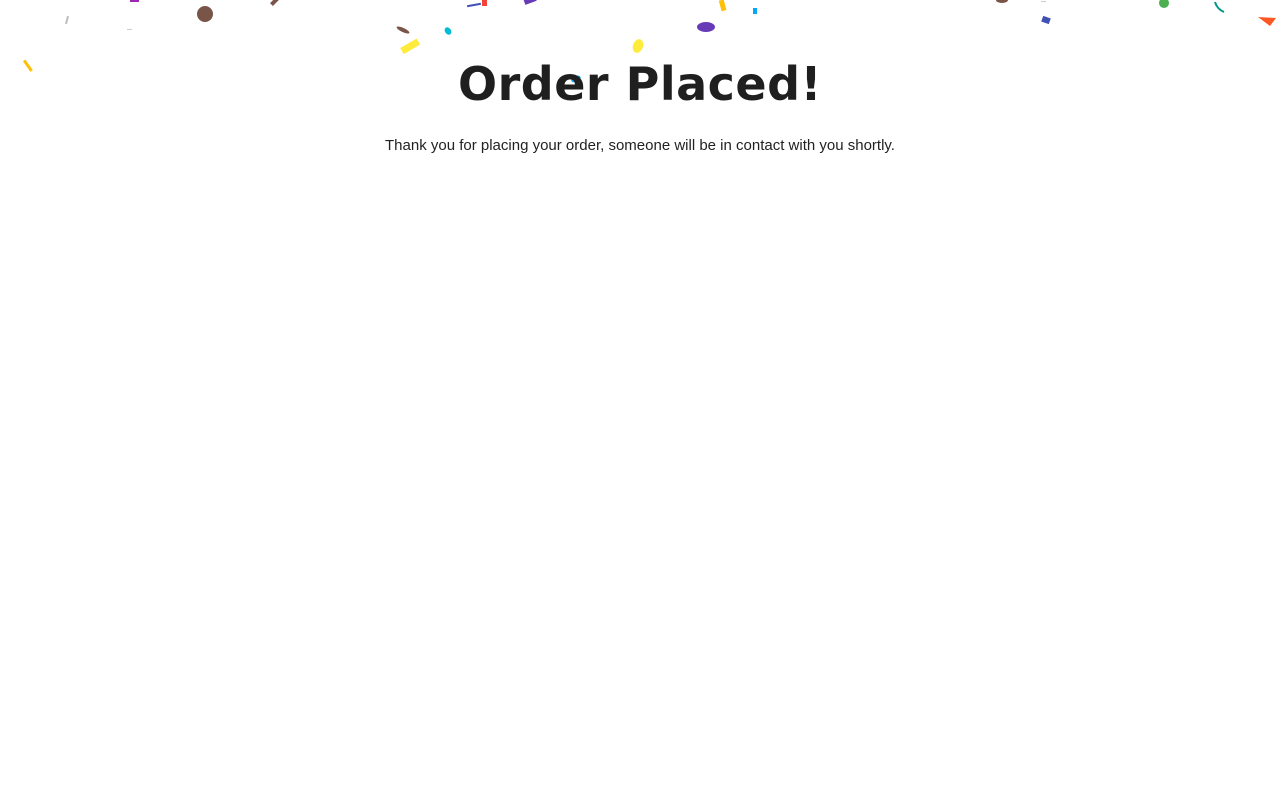 This screenshot has width=1280, height=800. Describe the element at coordinates (639, 84) in the screenshot. I see `page-title: Order Placed!` at that location.